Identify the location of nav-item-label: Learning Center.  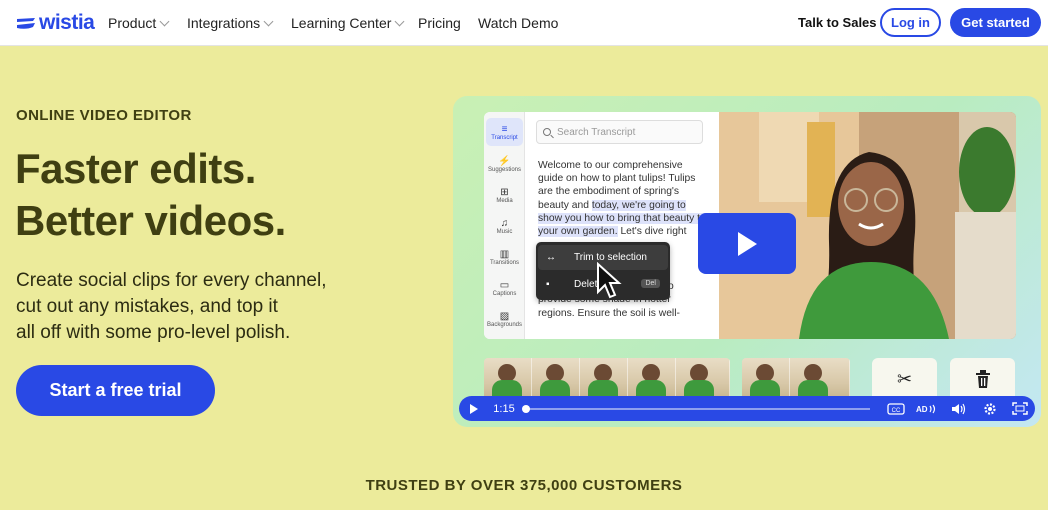
(341, 23).